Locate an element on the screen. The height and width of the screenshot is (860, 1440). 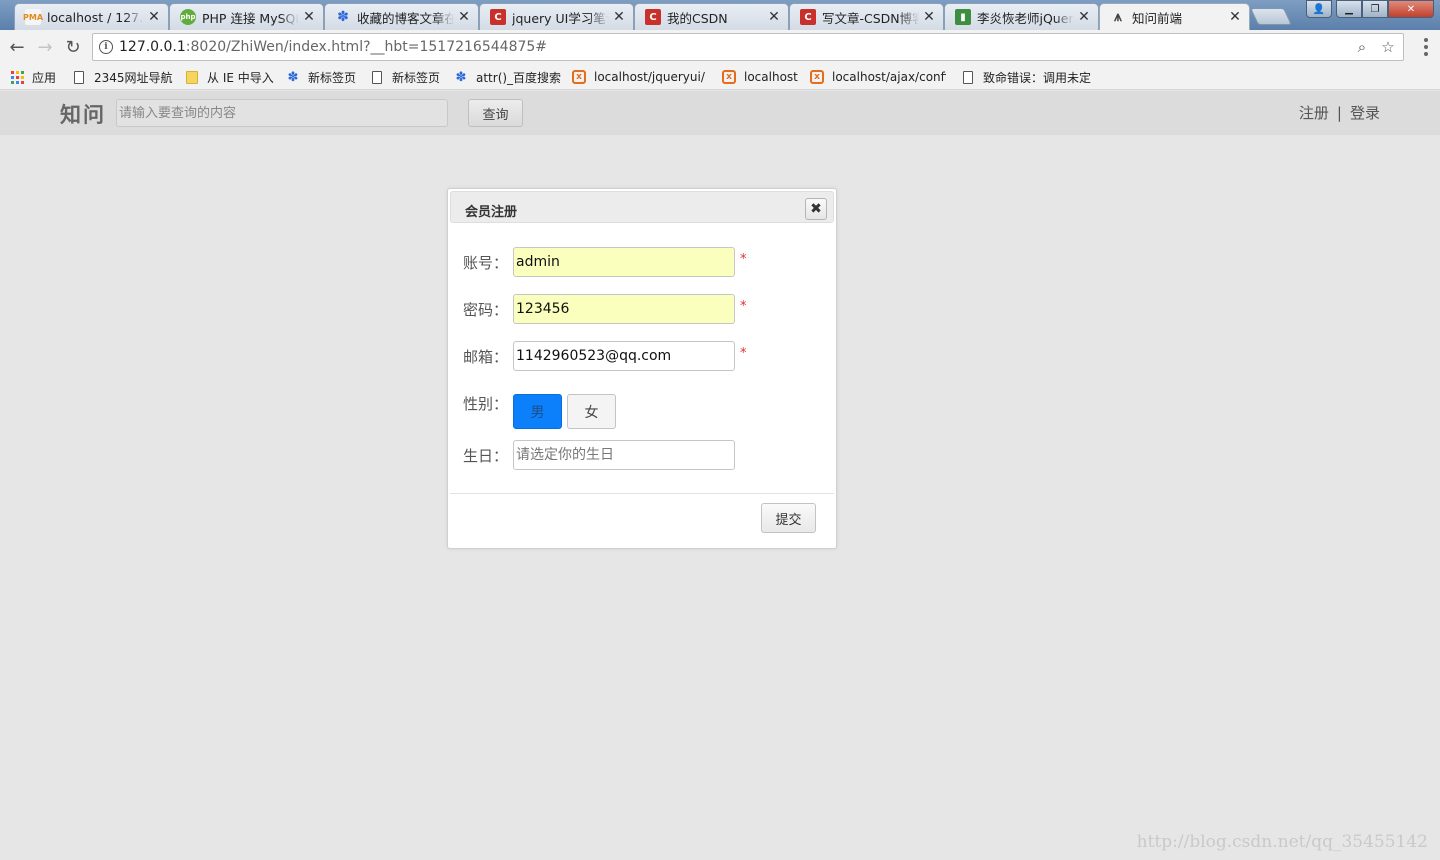
password-input is located at coordinates (624, 309).